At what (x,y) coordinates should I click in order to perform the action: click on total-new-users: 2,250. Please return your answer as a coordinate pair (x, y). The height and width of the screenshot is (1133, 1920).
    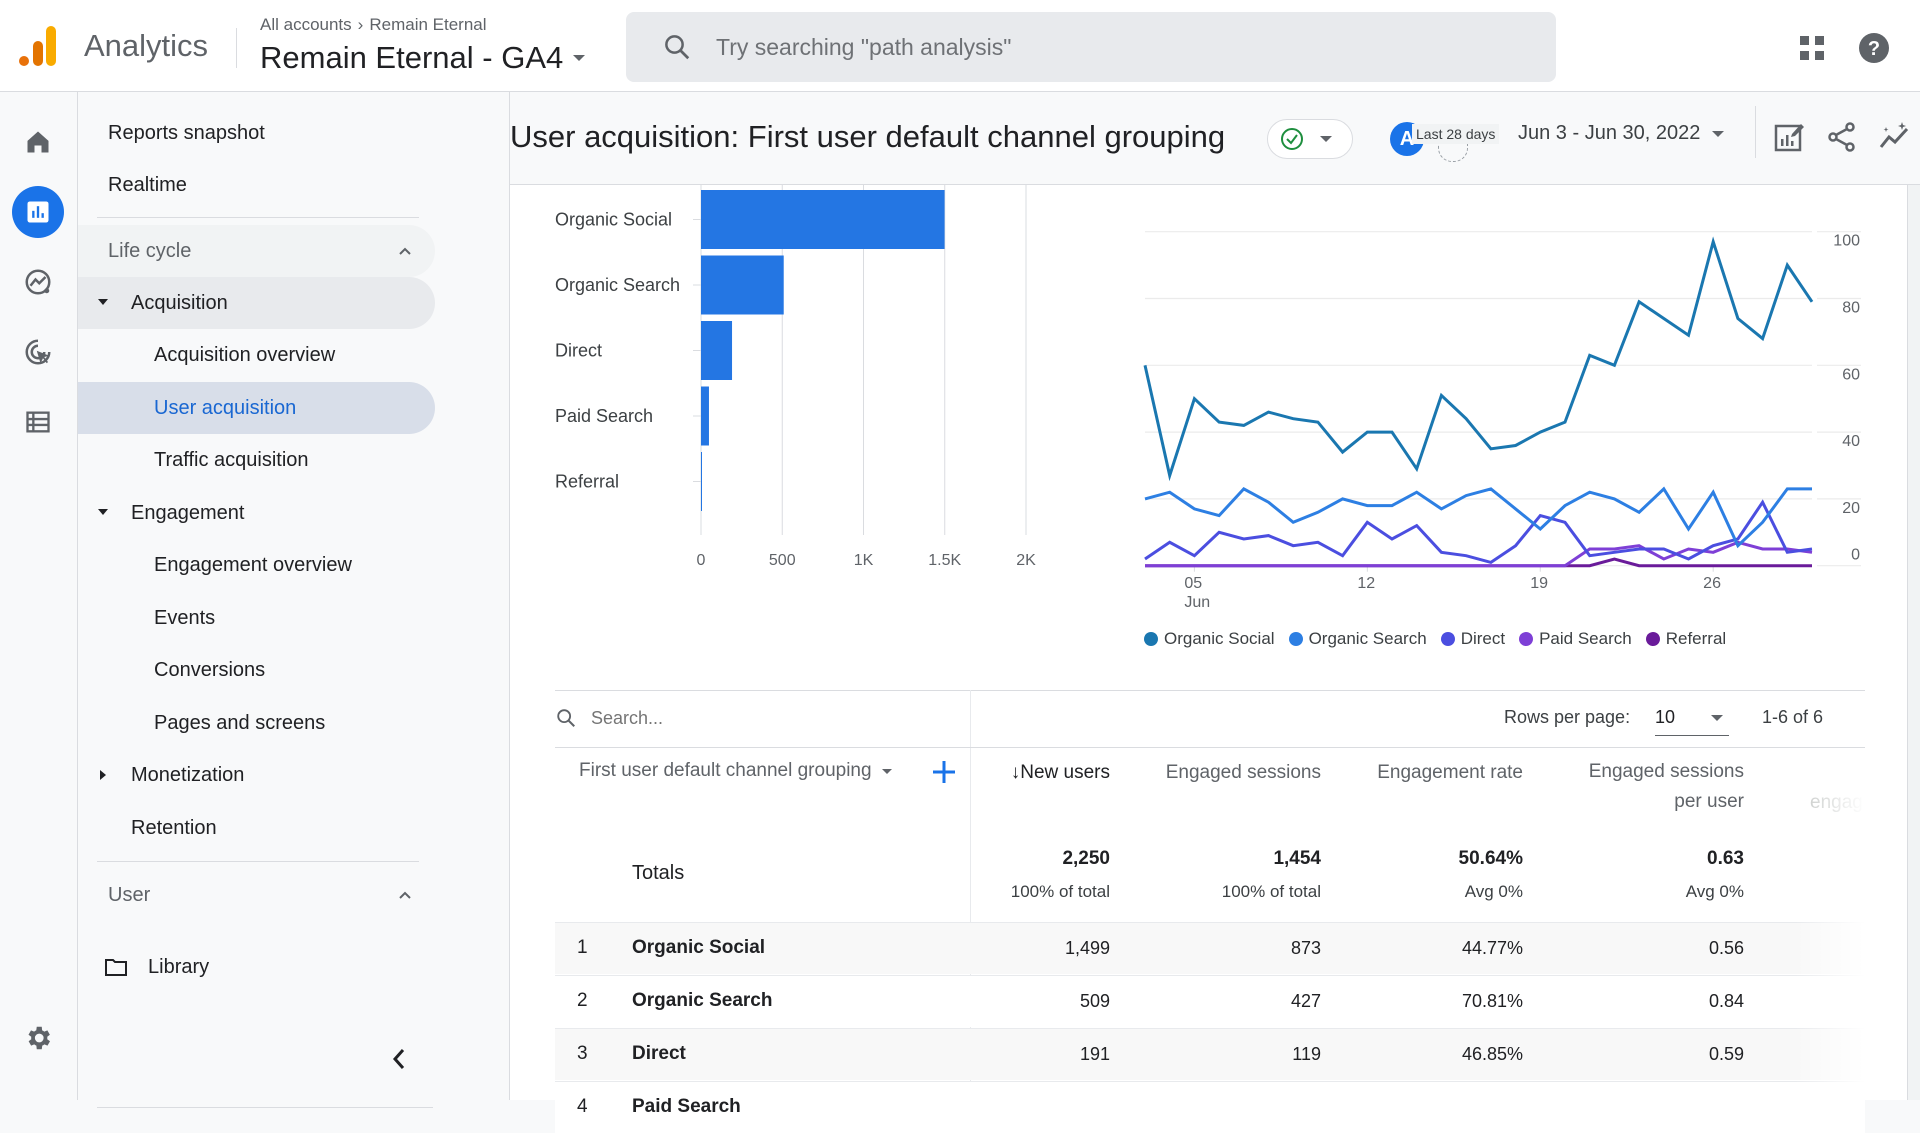
    Looking at the image, I should click on (1086, 858).